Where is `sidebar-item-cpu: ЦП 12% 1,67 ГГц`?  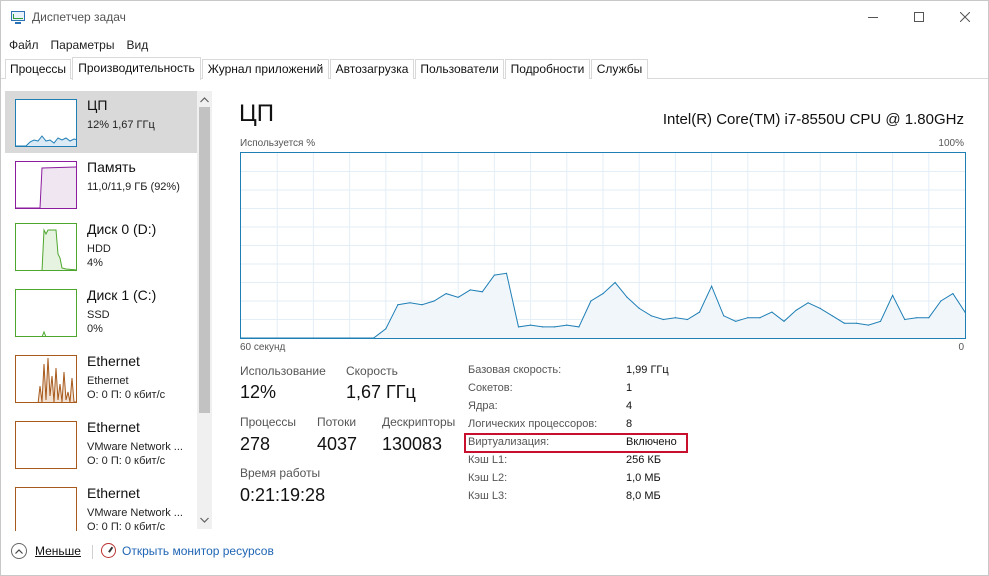
sidebar-item-cpu: ЦП 12% 1,67 ГГц is located at coordinates (101, 122).